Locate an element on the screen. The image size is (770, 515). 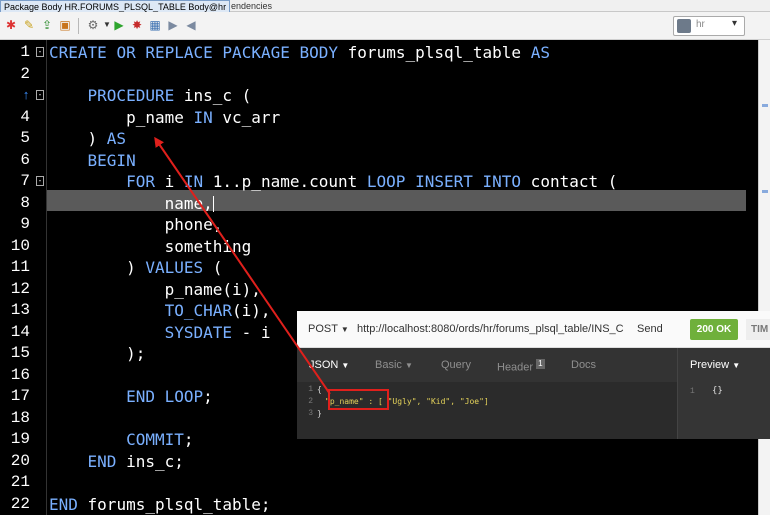
code-line: p_name(i), is located at coordinates (155, 289).